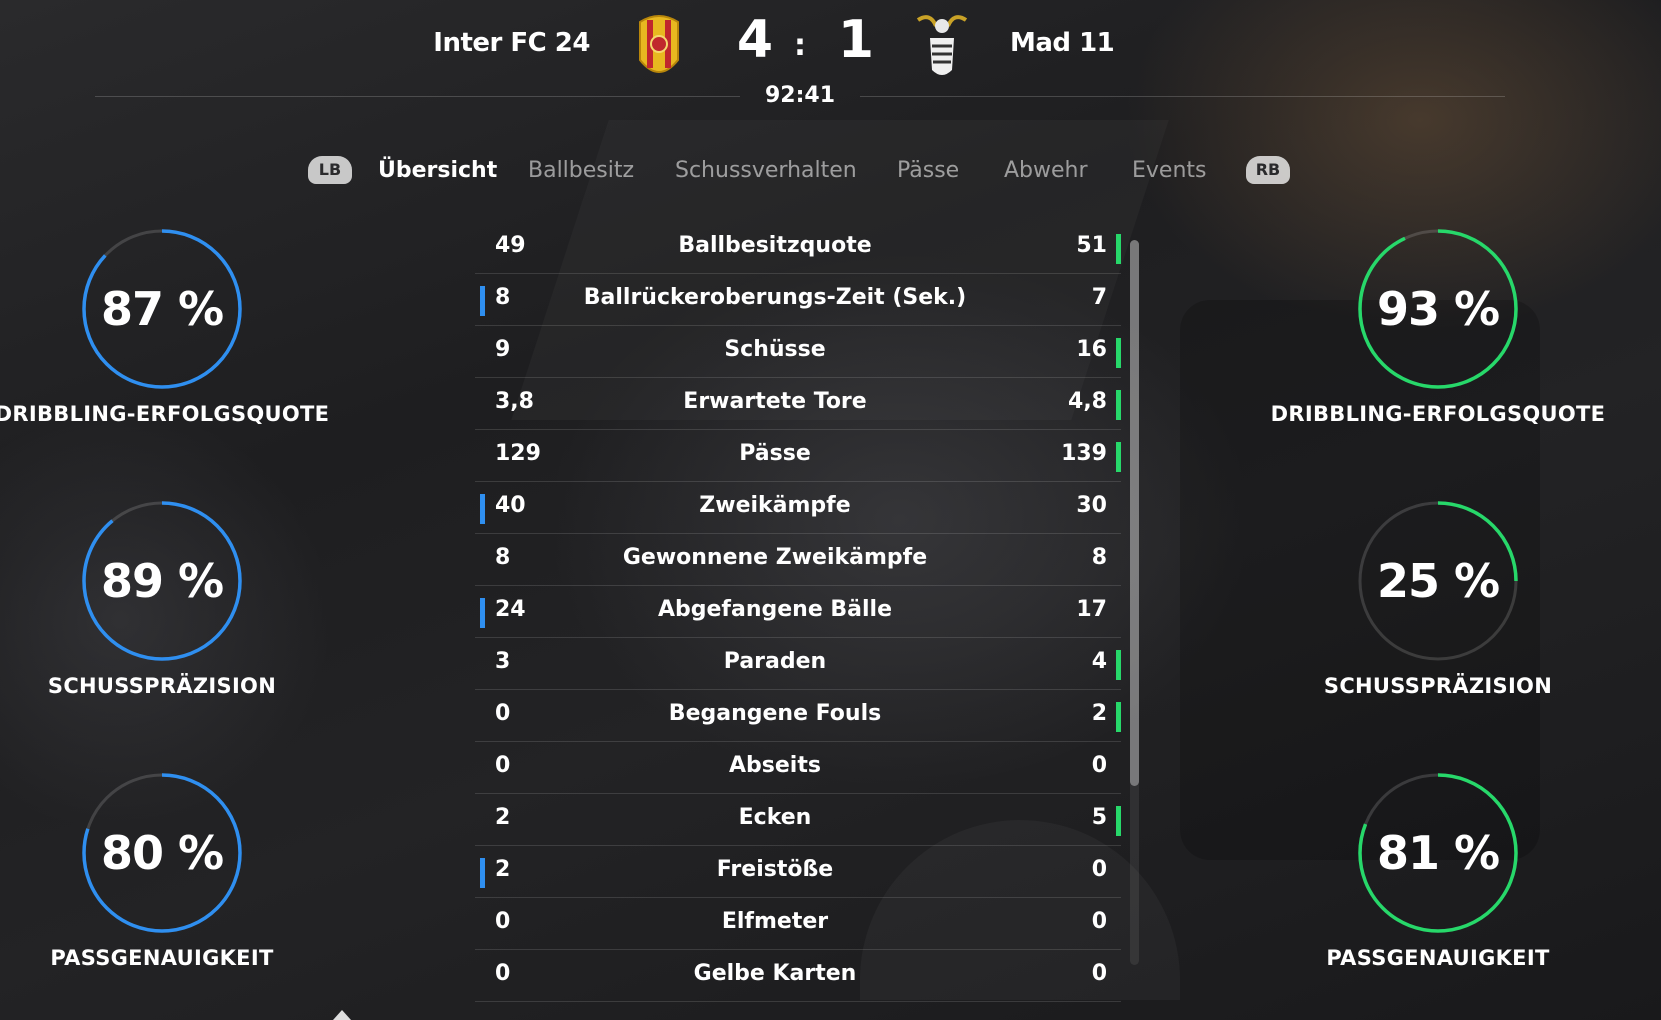 Image resolution: width=1661 pixels, height=1020 pixels. I want to click on away-value: 4,8, so click(1087, 401).